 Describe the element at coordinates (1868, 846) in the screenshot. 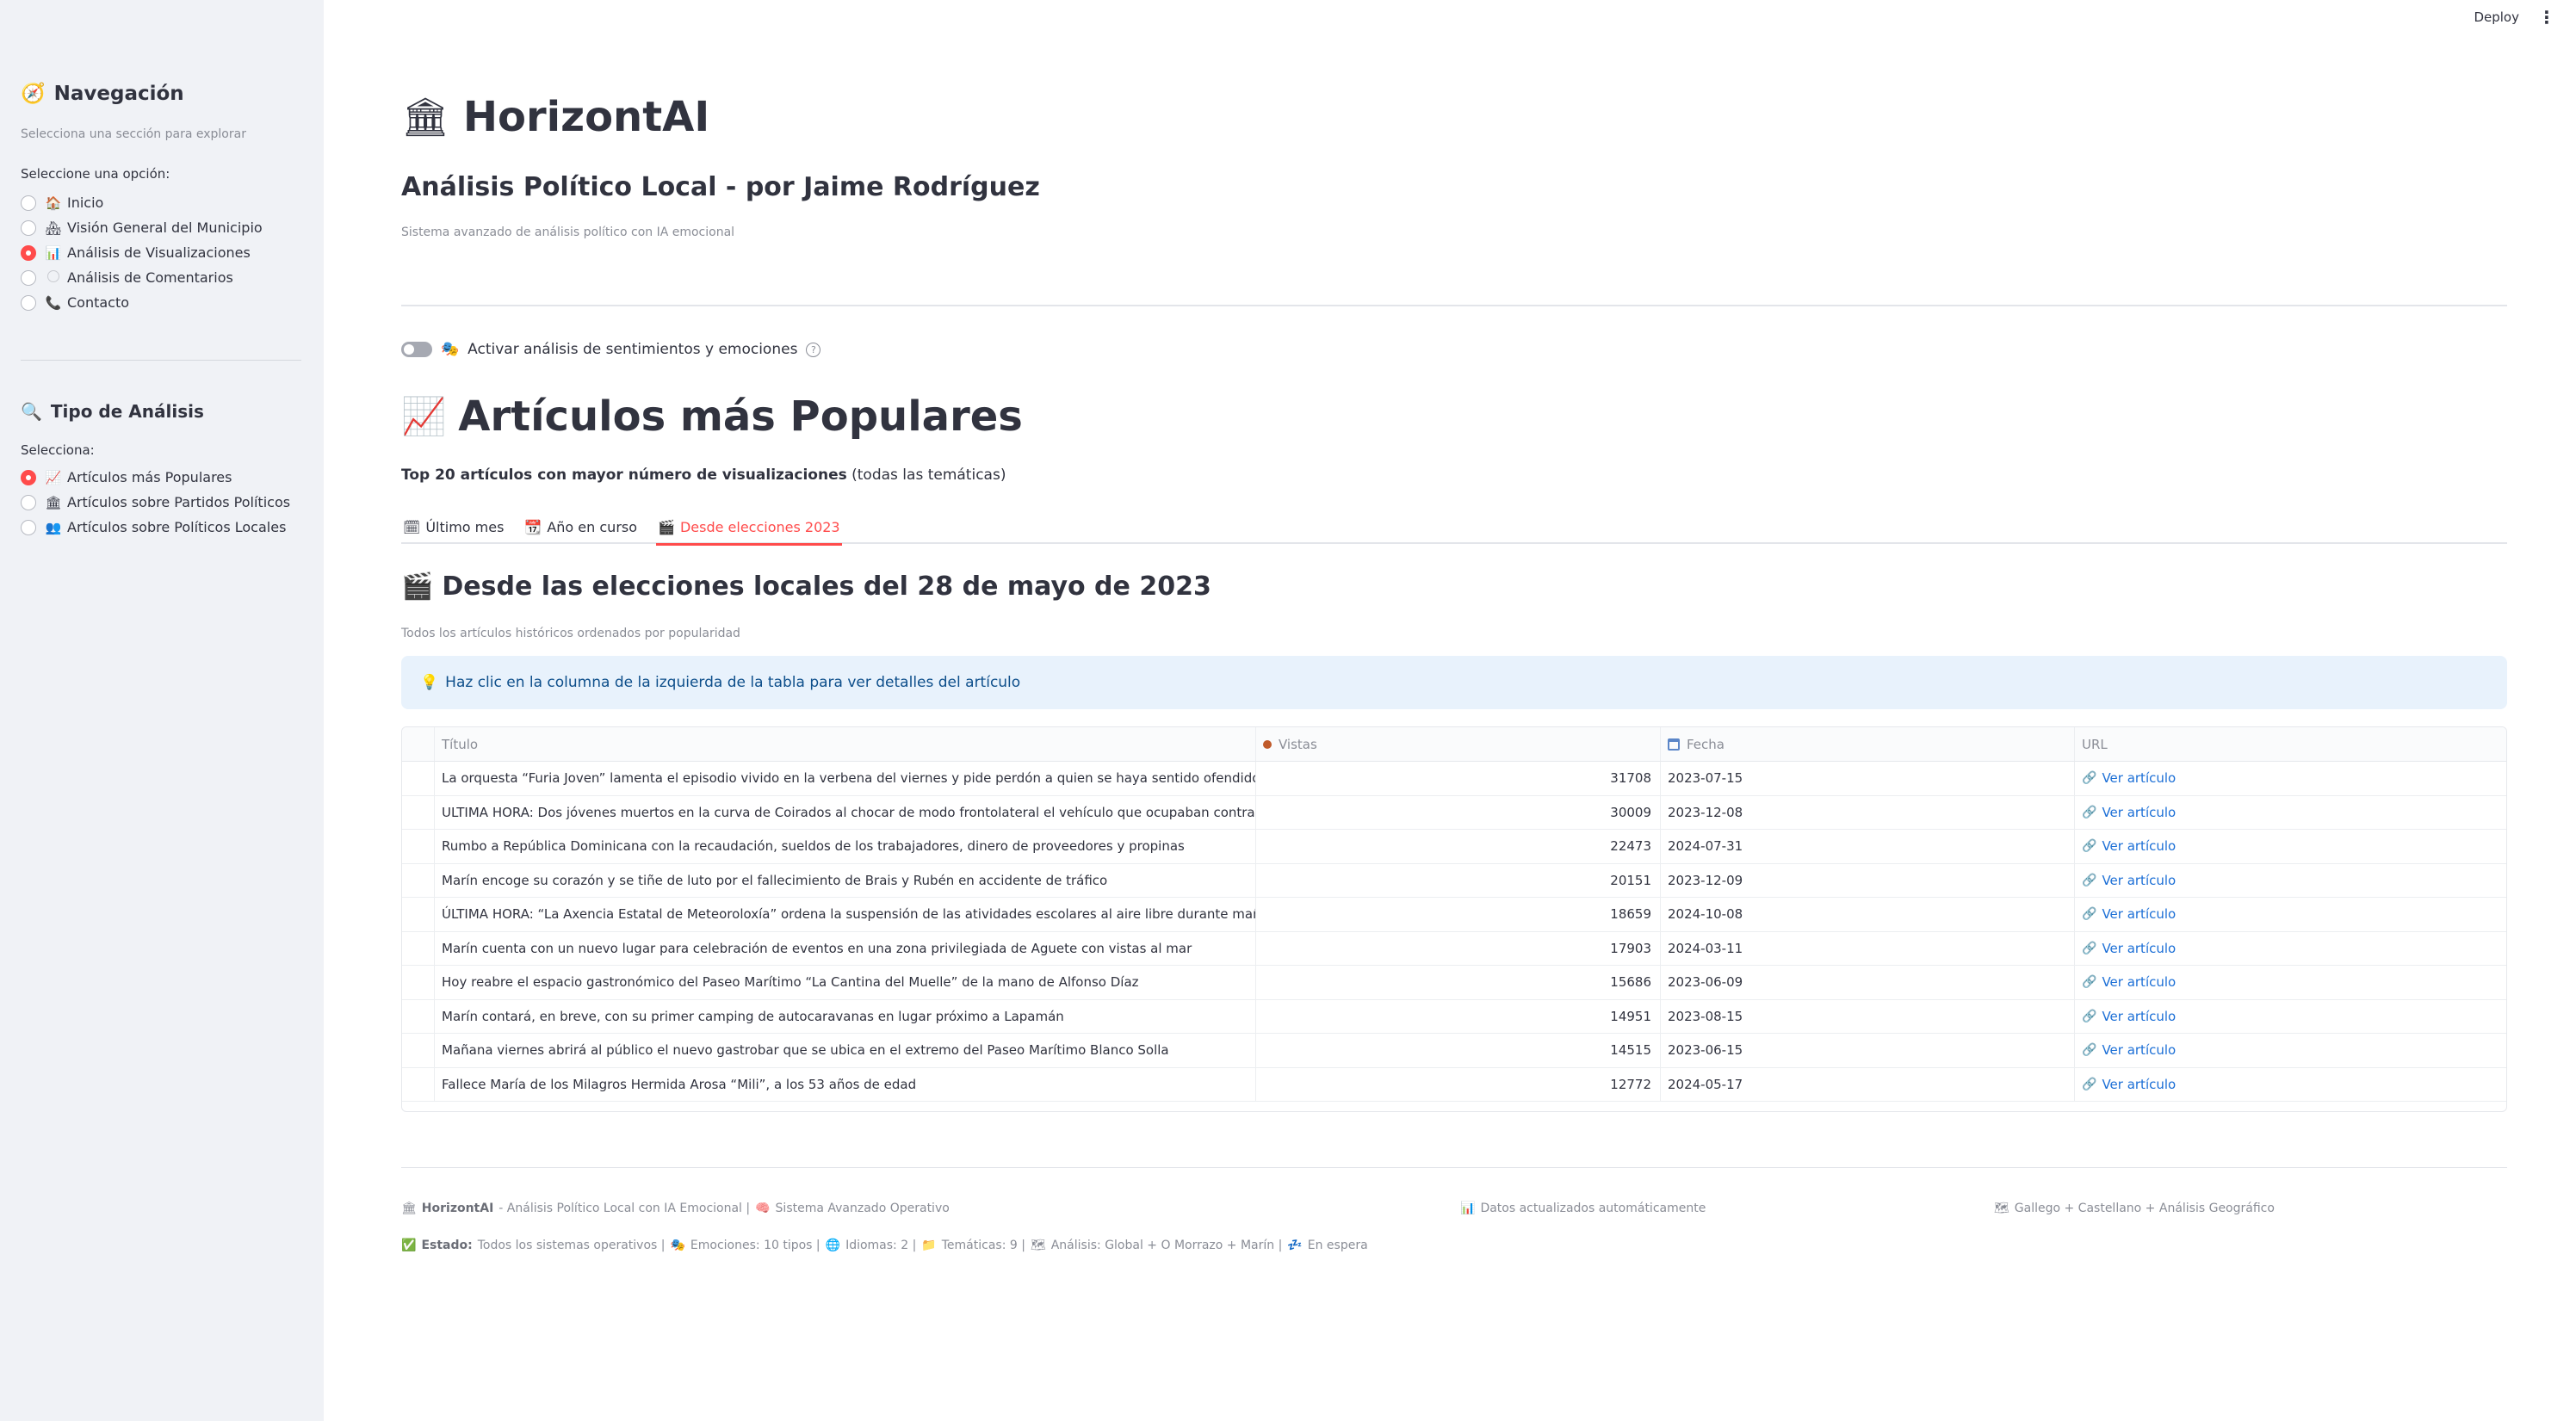

I see `cell-date: 2024-07-31` at that location.